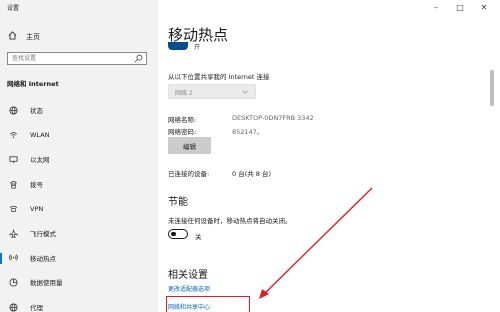 This screenshot has height=312, width=500. Describe the element at coordinates (37, 208) in the screenshot. I see `sidebar-item-label: VPN` at that location.